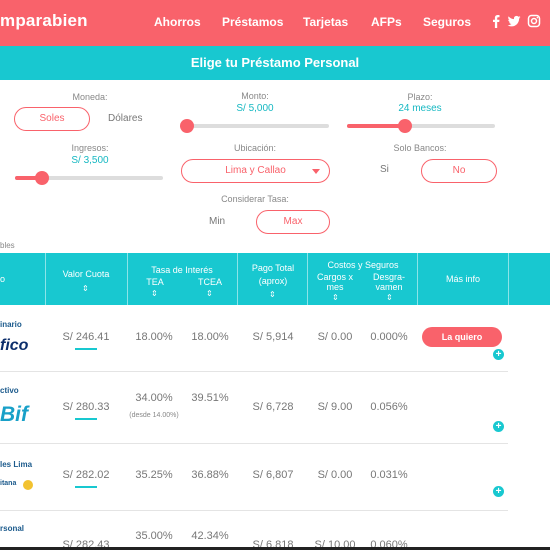  Describe the element at coordinates (2, 279) in the screenshot. I see `header-entidad: o` at that location.